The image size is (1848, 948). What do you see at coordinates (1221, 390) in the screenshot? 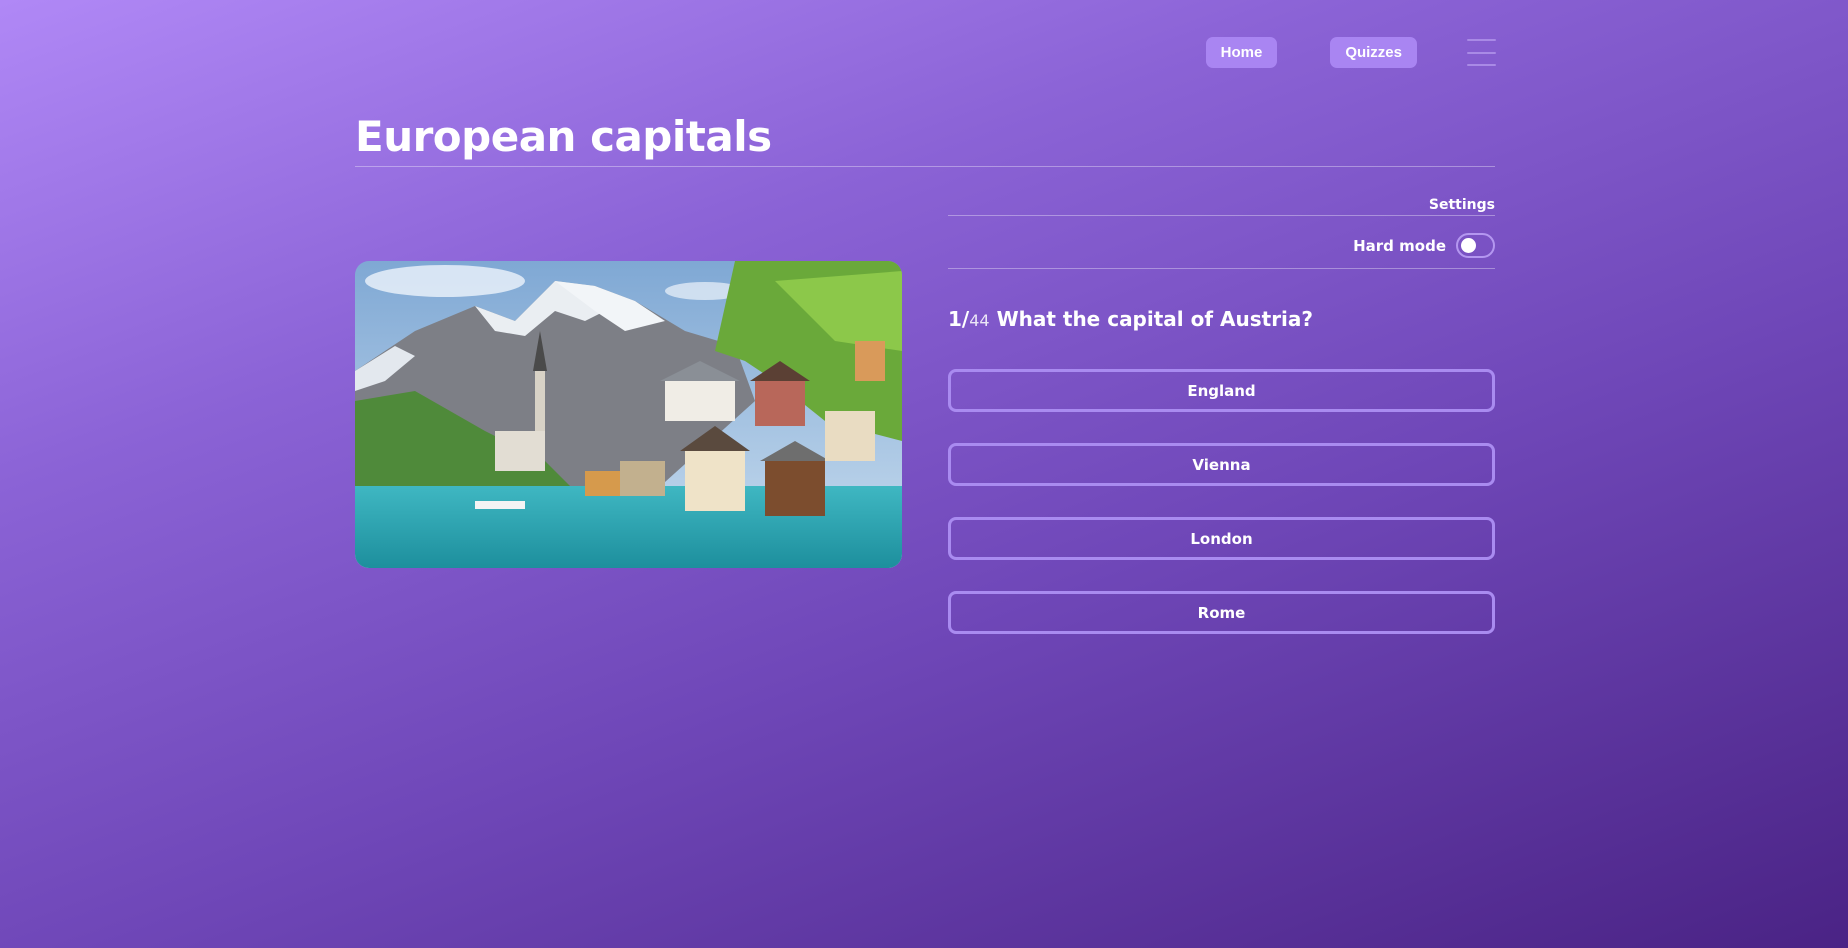
I see `answer-option-england: England` at bounding box center [1221, 390].